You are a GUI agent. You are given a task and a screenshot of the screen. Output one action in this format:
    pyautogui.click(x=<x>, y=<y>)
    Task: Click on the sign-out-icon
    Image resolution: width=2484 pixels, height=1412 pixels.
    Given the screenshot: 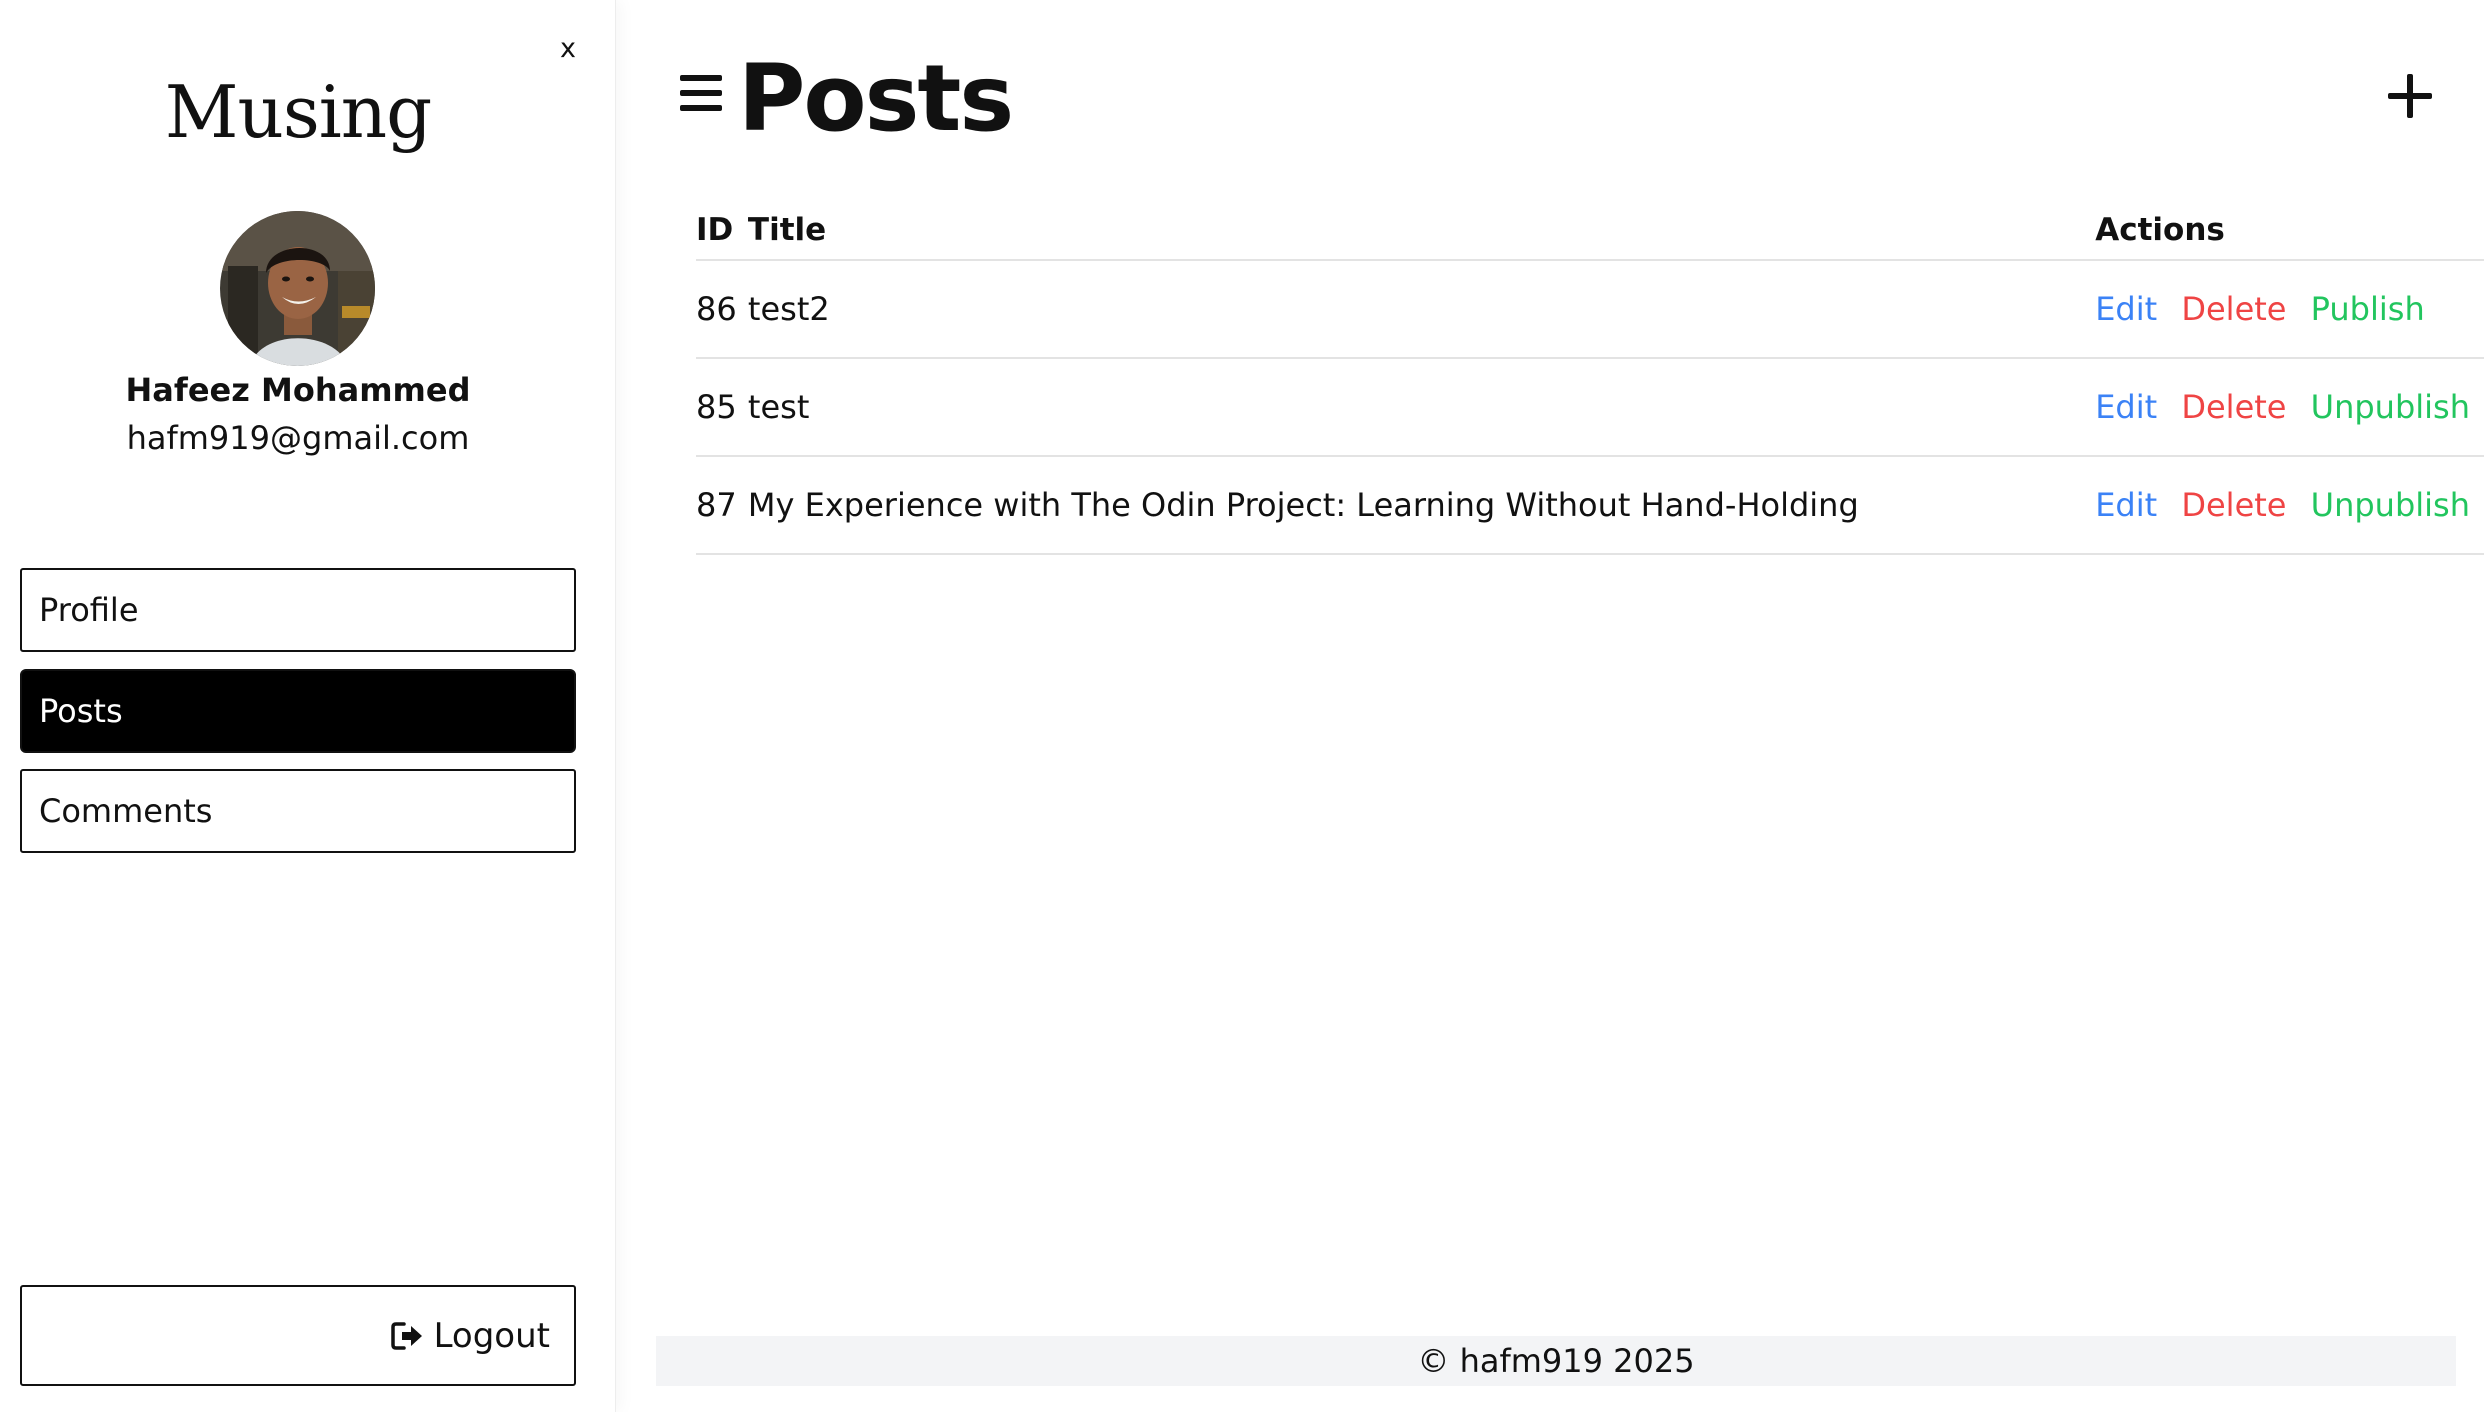 What is the action you would take?
    pyautogui.click(x=407, y=1336)
    